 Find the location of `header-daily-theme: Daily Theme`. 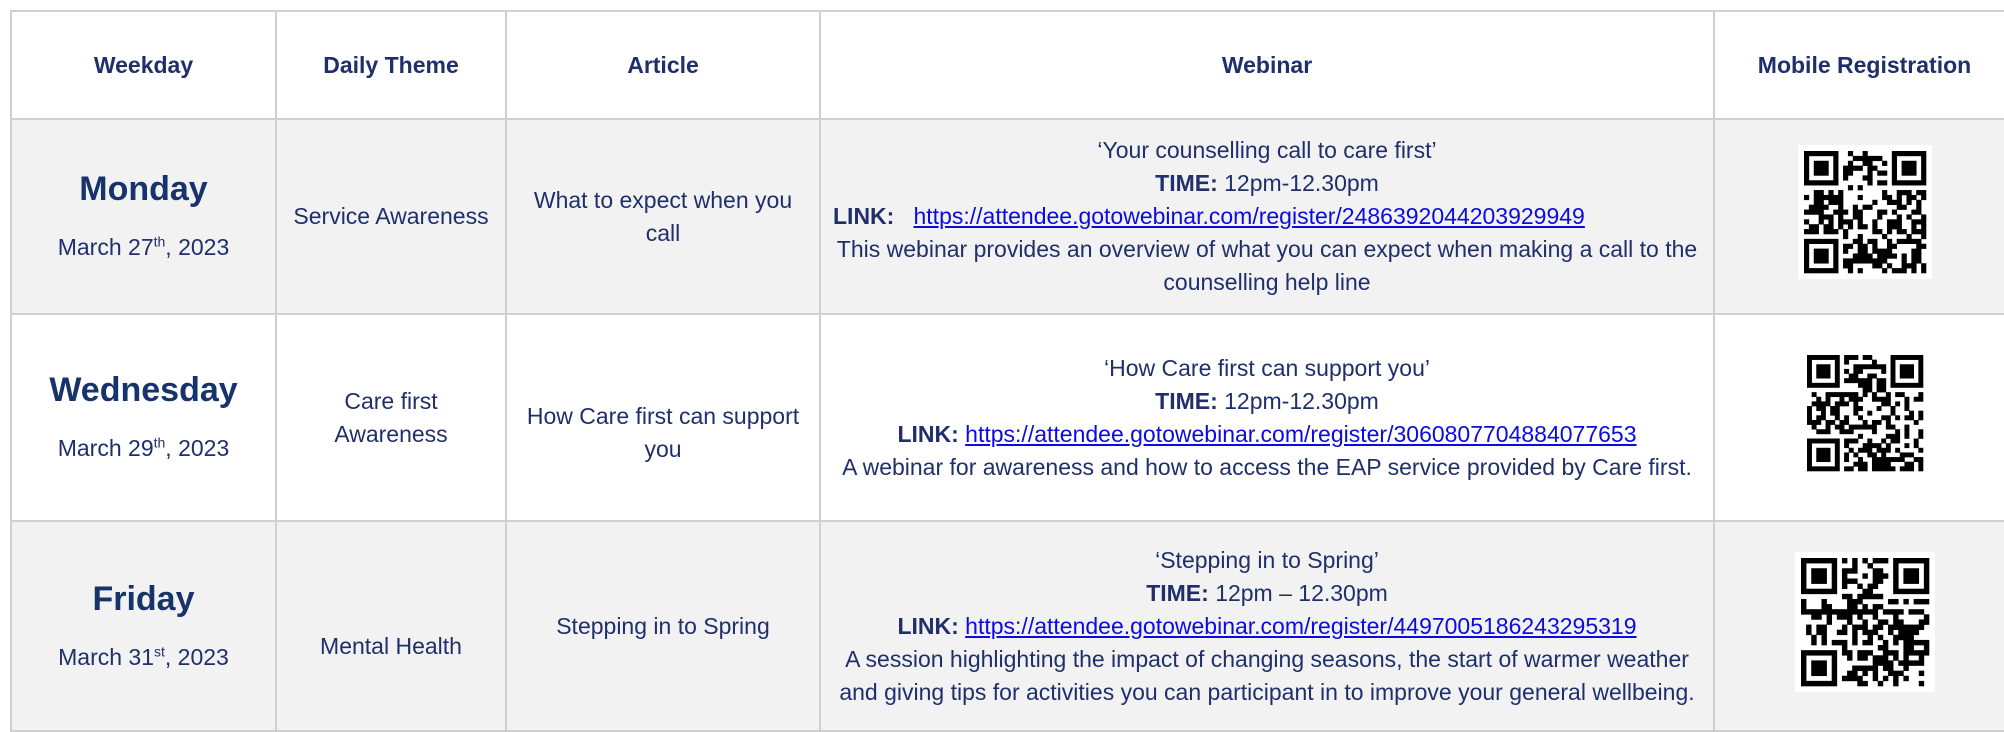

header-daily-theme: Daily Theme is located at coordinates (391, 65).